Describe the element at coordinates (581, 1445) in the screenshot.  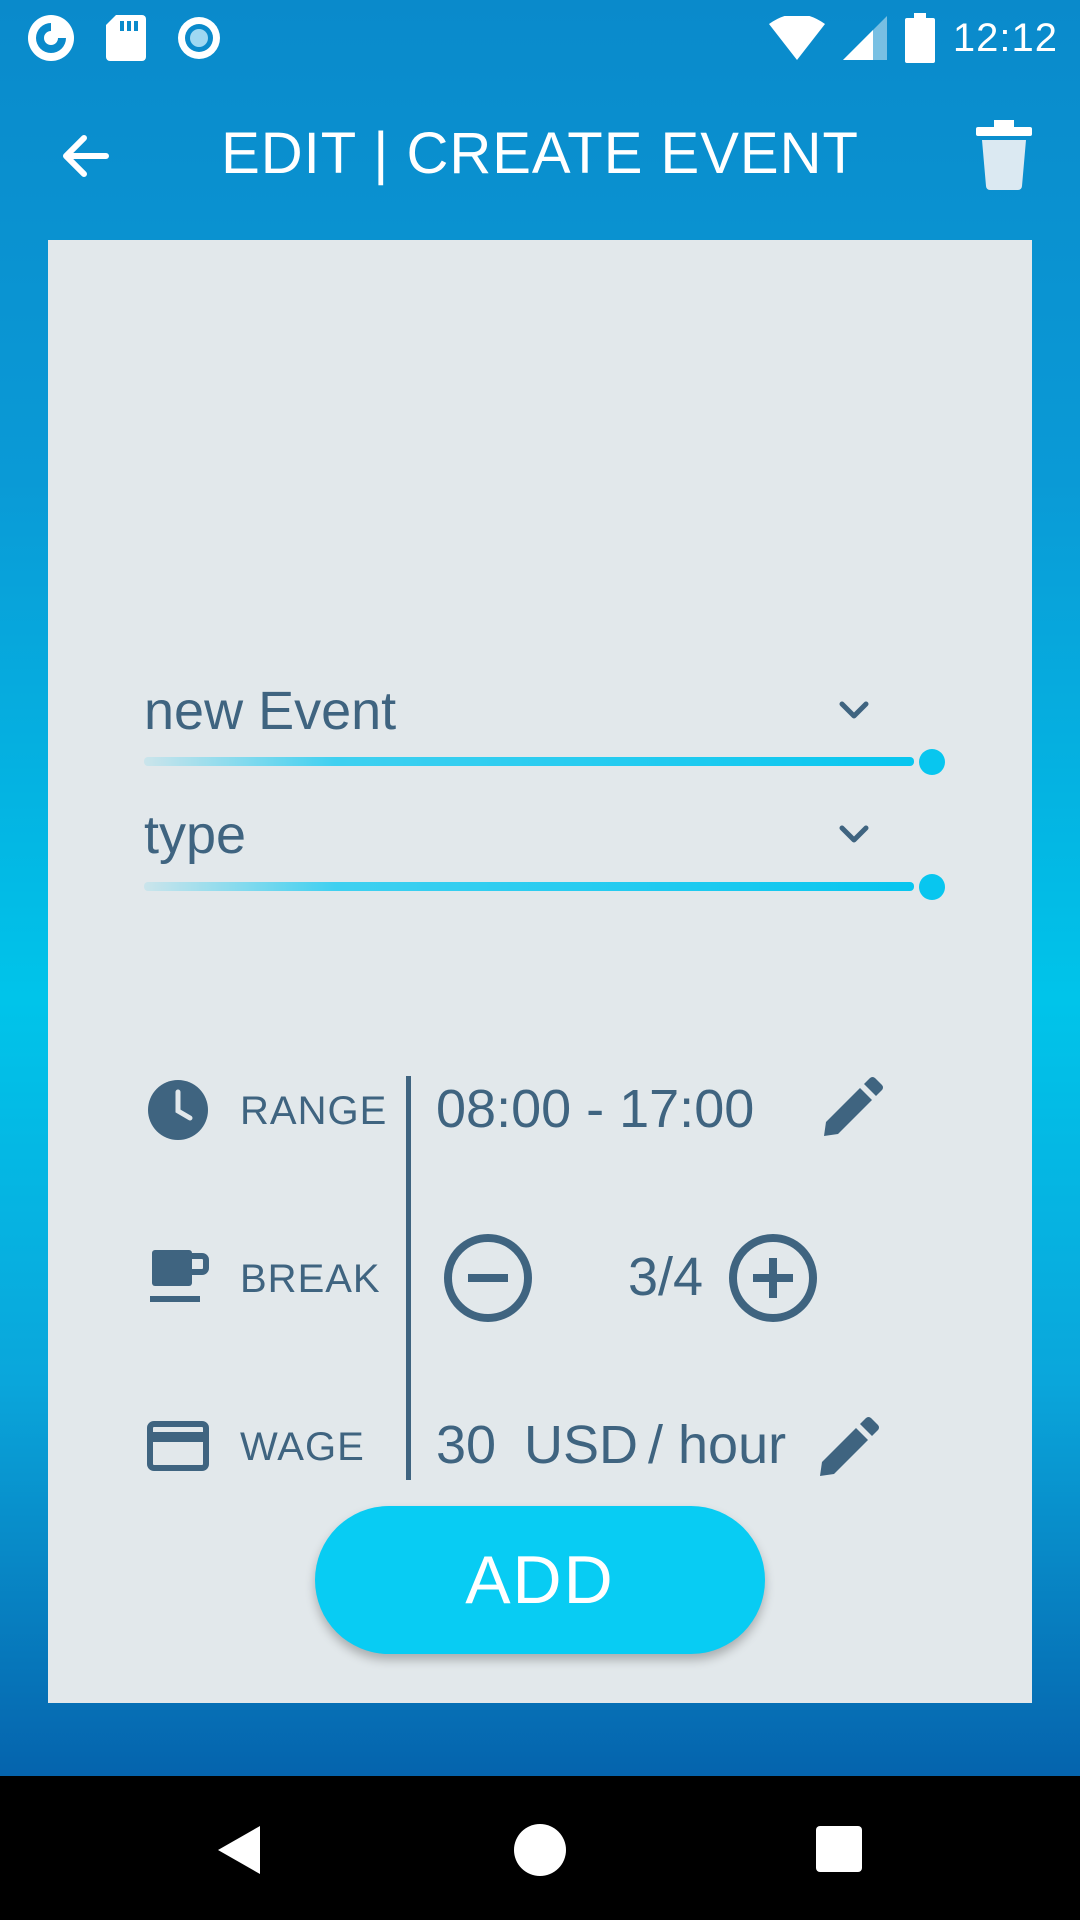
I see `wage-currency: USD` at that location.